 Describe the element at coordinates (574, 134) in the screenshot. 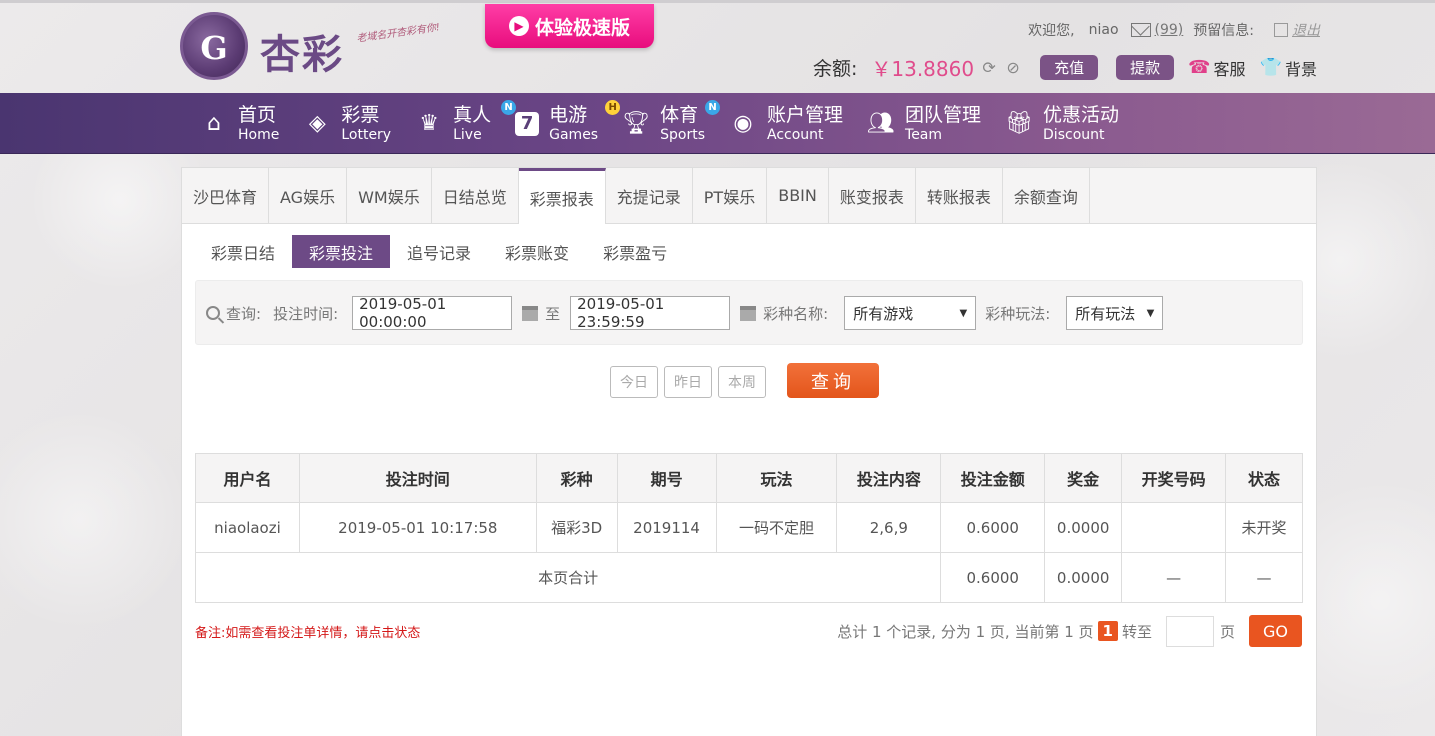

I see `nav-label-en: Games` at that location.